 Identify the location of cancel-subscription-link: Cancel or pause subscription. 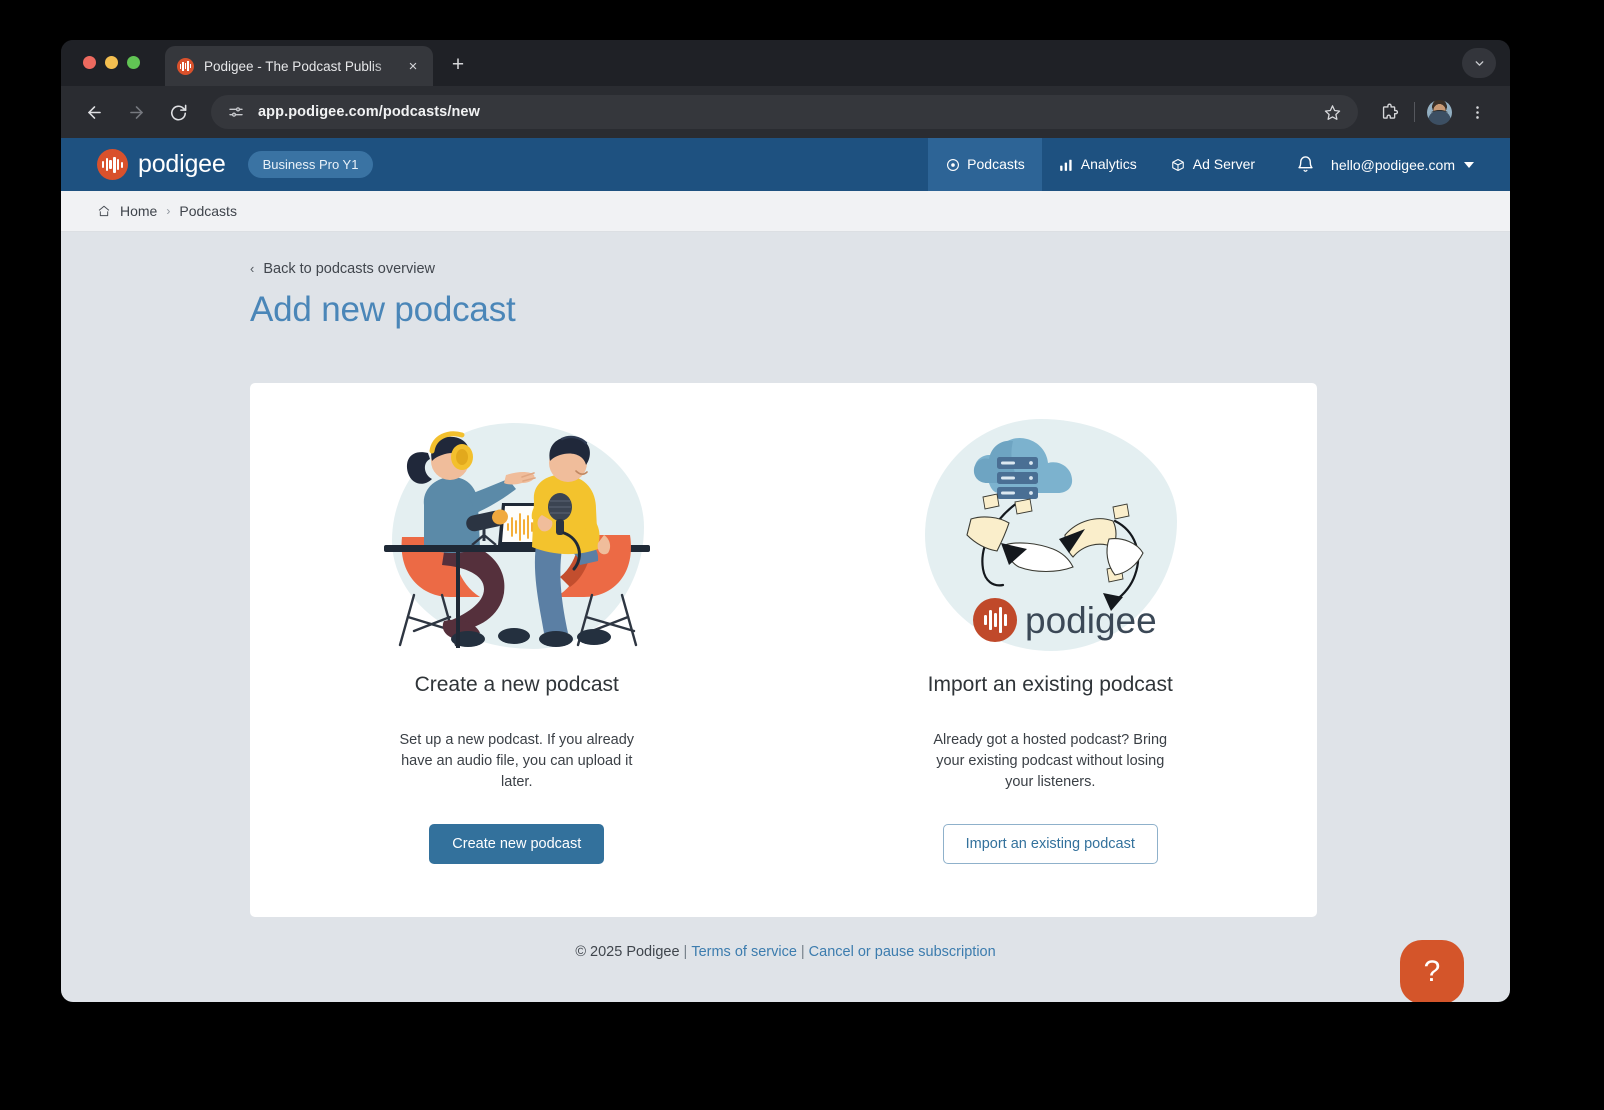
(902, 952).